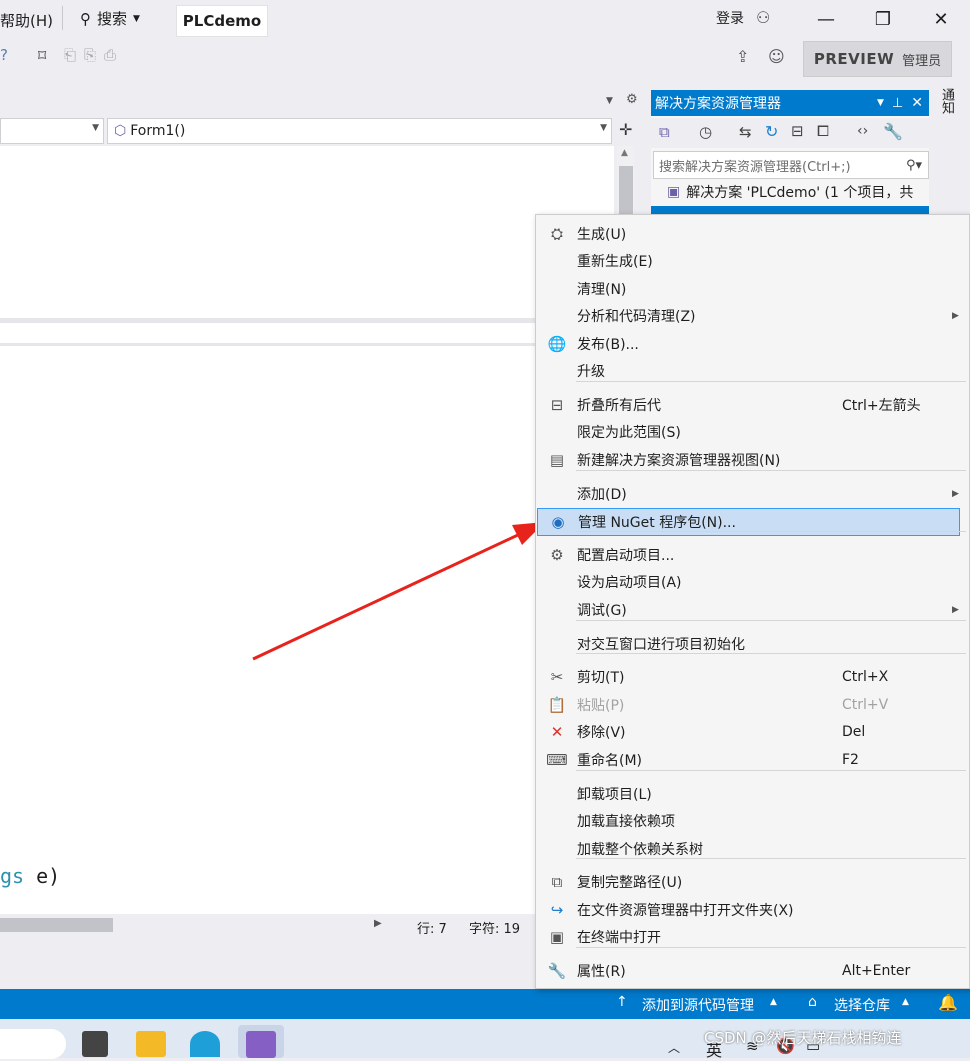  Describe the element at coordinates (790, 103) in the screenshot. I see `solution-explorer-title-bar: 解决方案资源管理器 ▼ ⊥ ✕` at that location.